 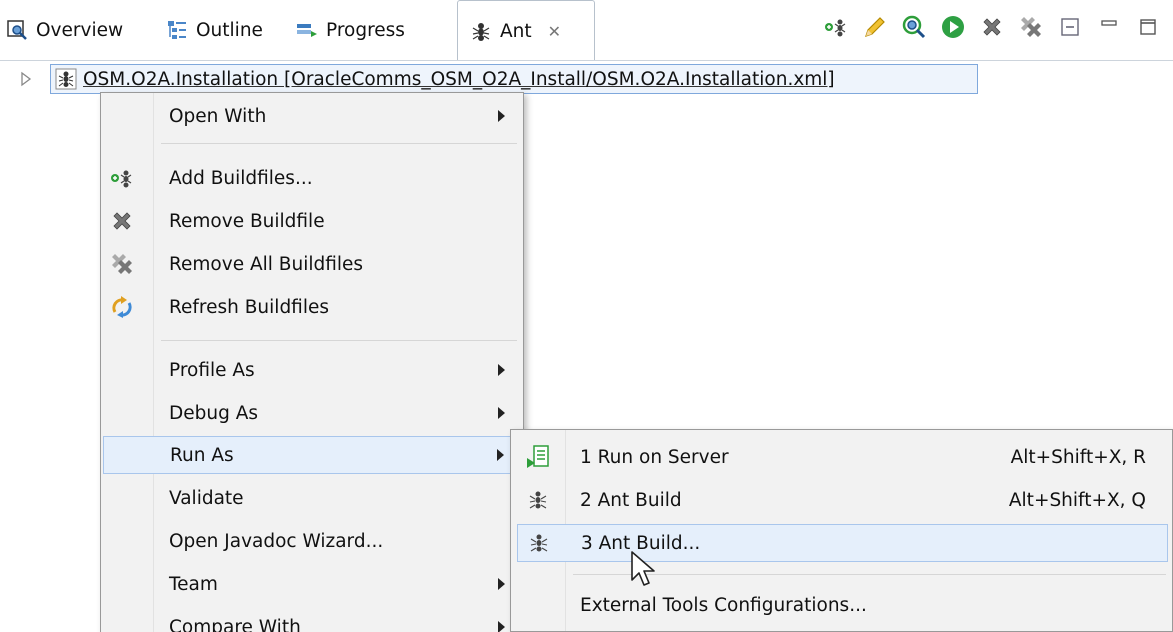 What do you see at coordinates (26, 79) in the screenshot?
I see `expand-twisty-icon` at bounding box center [26, 79].